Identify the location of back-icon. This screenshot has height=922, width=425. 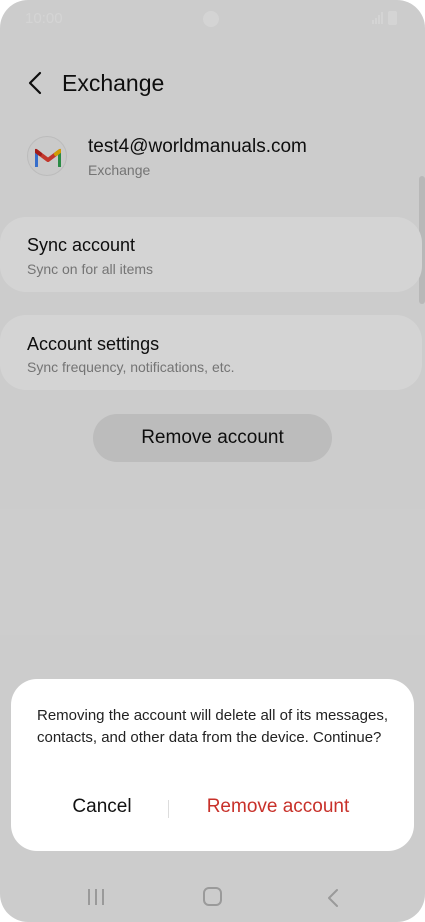
(333, 898).